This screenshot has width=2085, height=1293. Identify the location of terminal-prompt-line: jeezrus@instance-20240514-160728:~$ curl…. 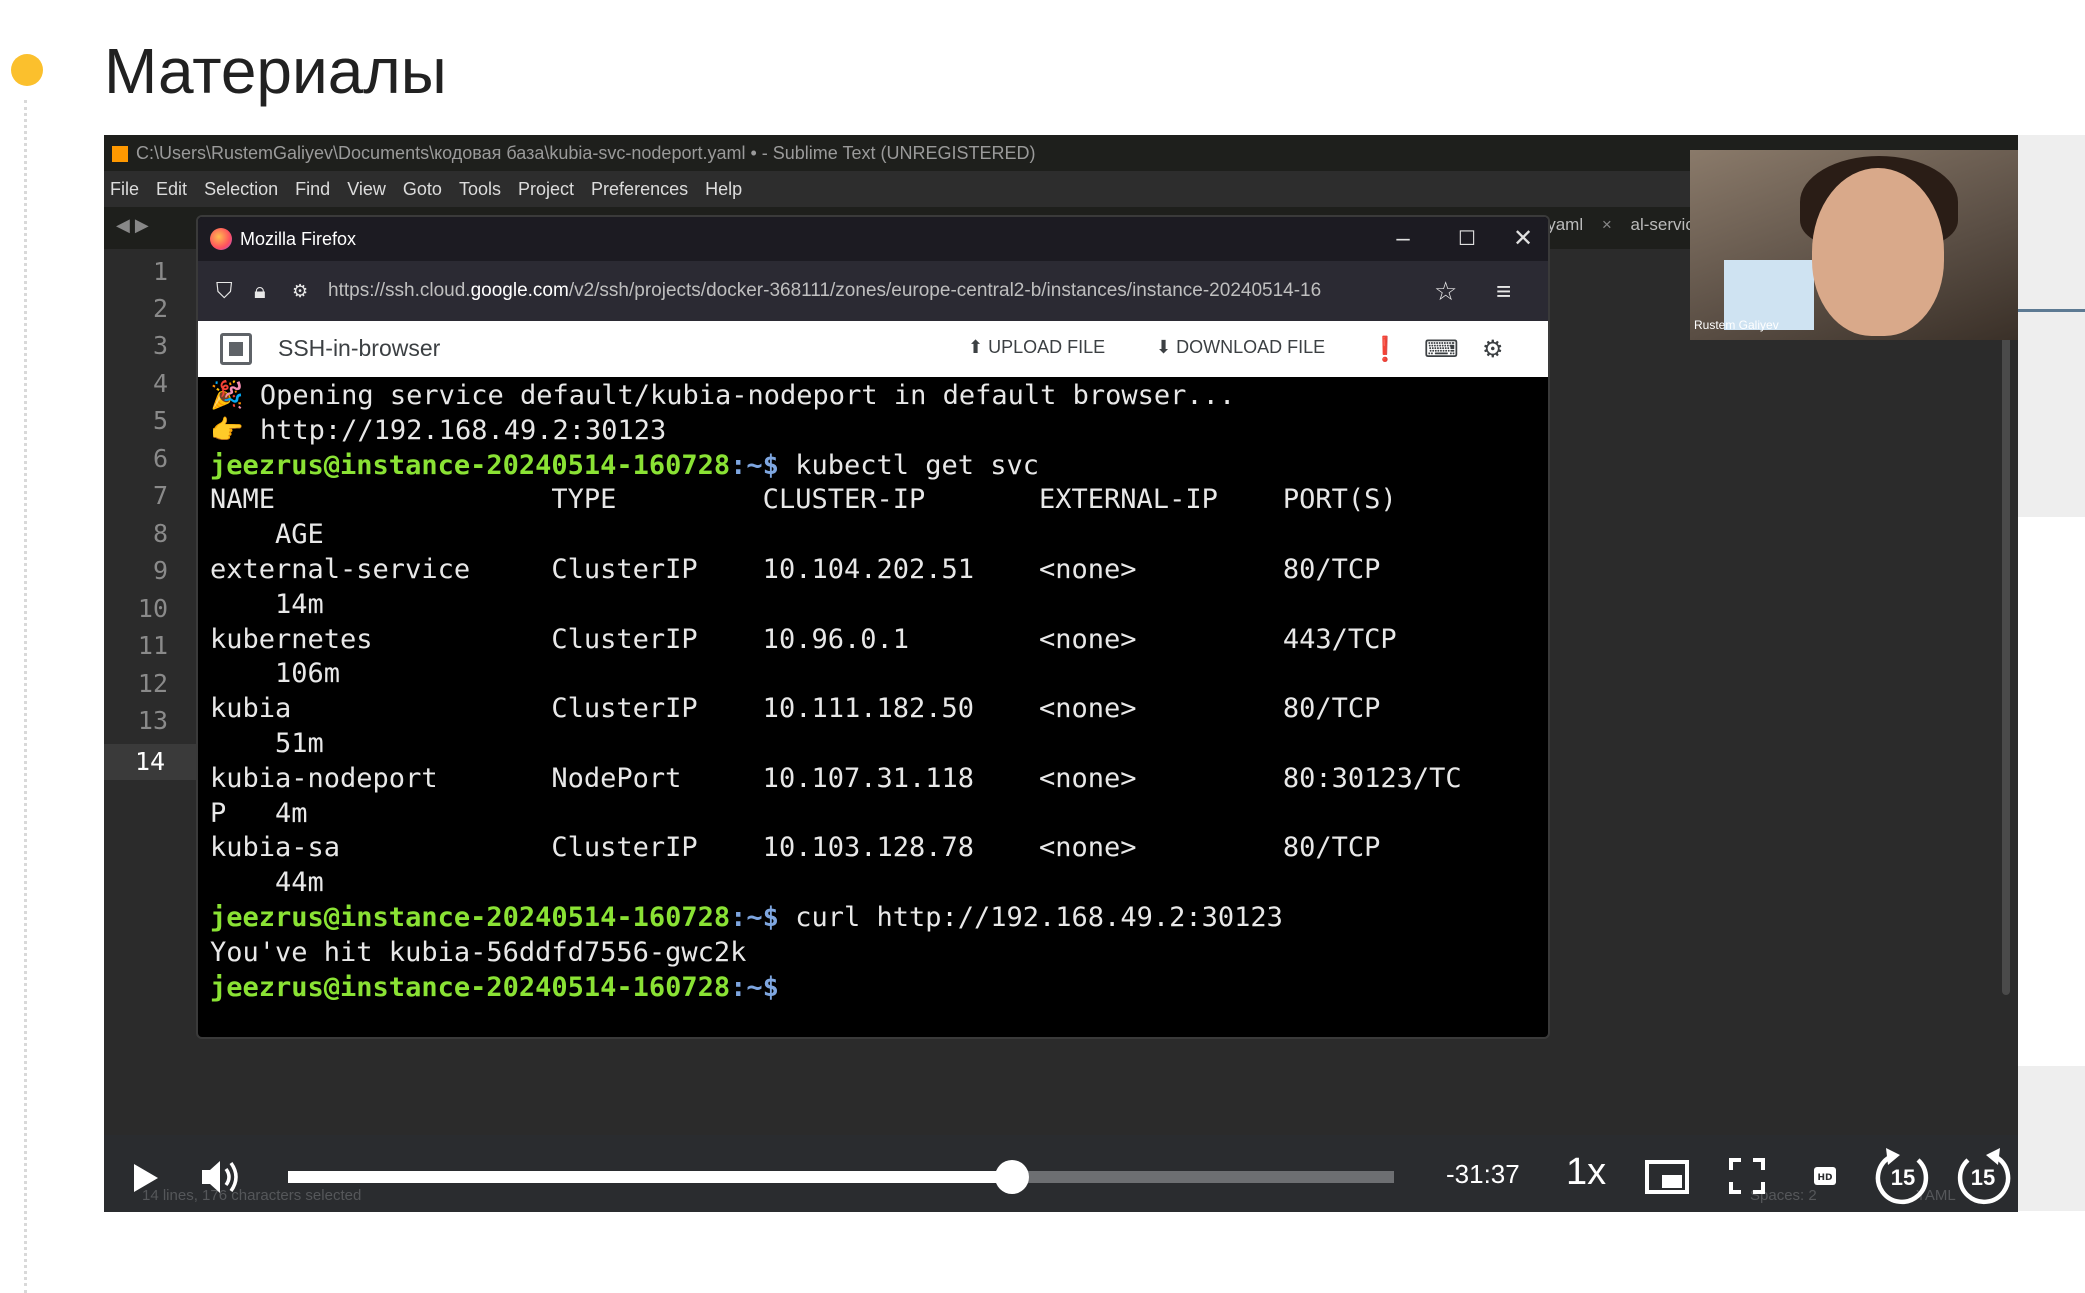
(875, 918).